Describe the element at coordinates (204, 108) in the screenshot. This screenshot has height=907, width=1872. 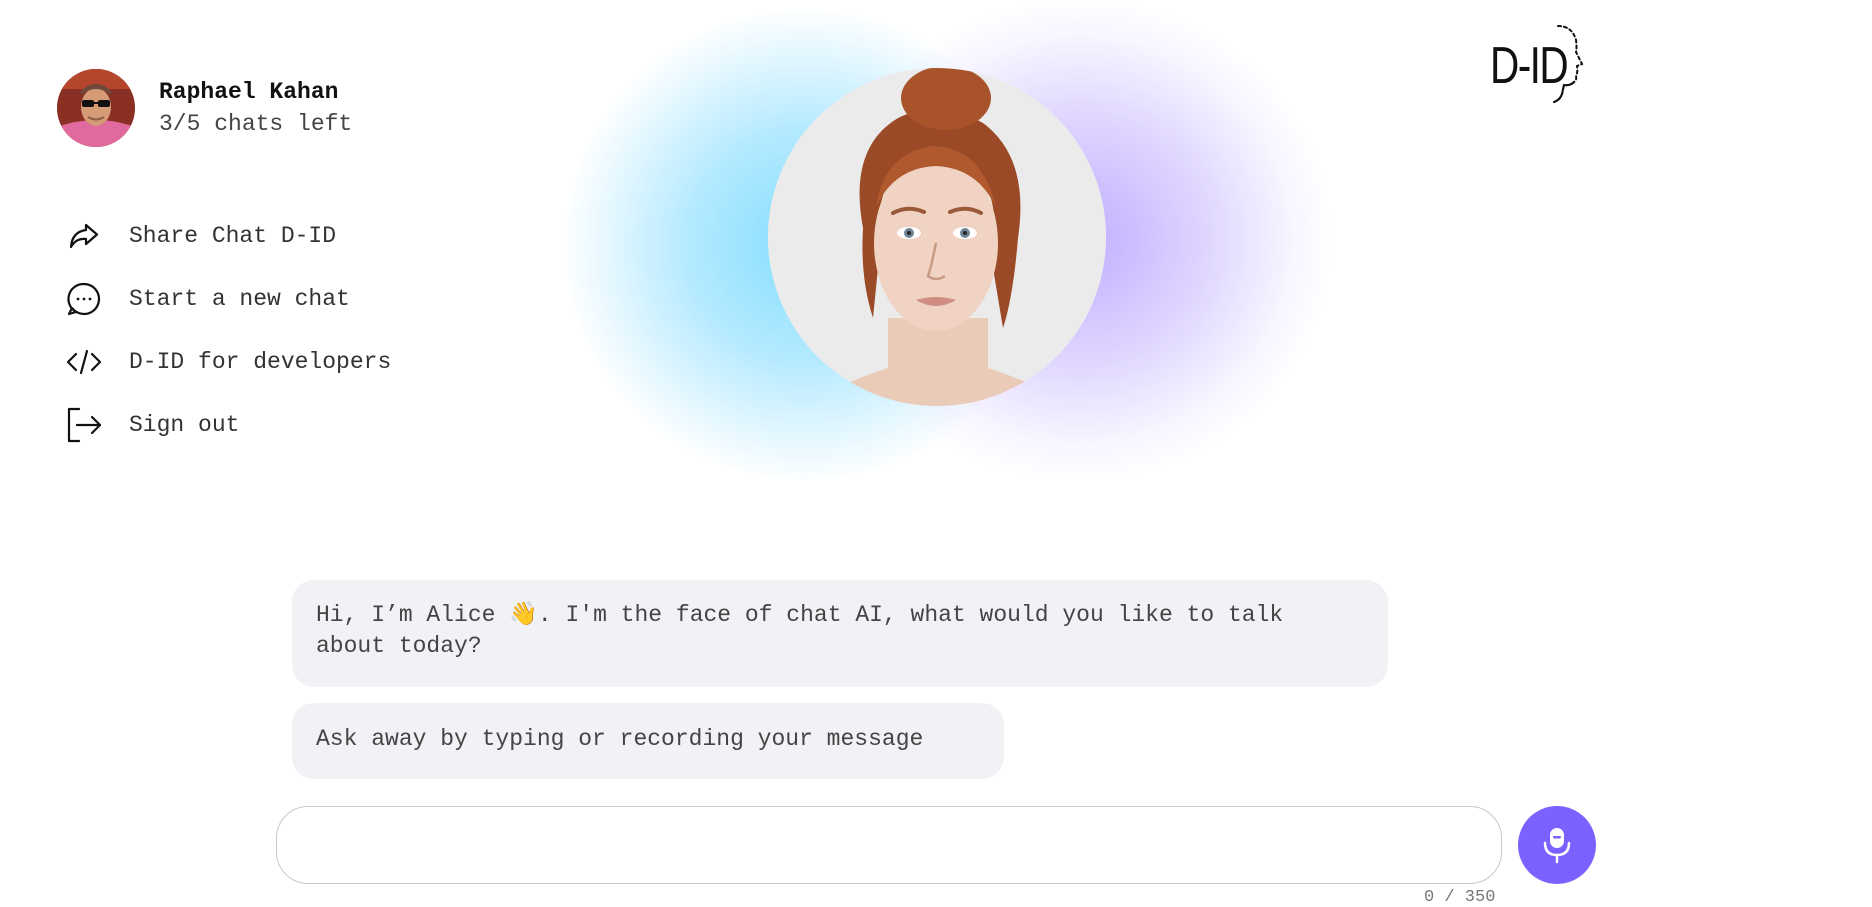
I see `user-profile: Raphael Kahan 3/5 chats left` at that location.